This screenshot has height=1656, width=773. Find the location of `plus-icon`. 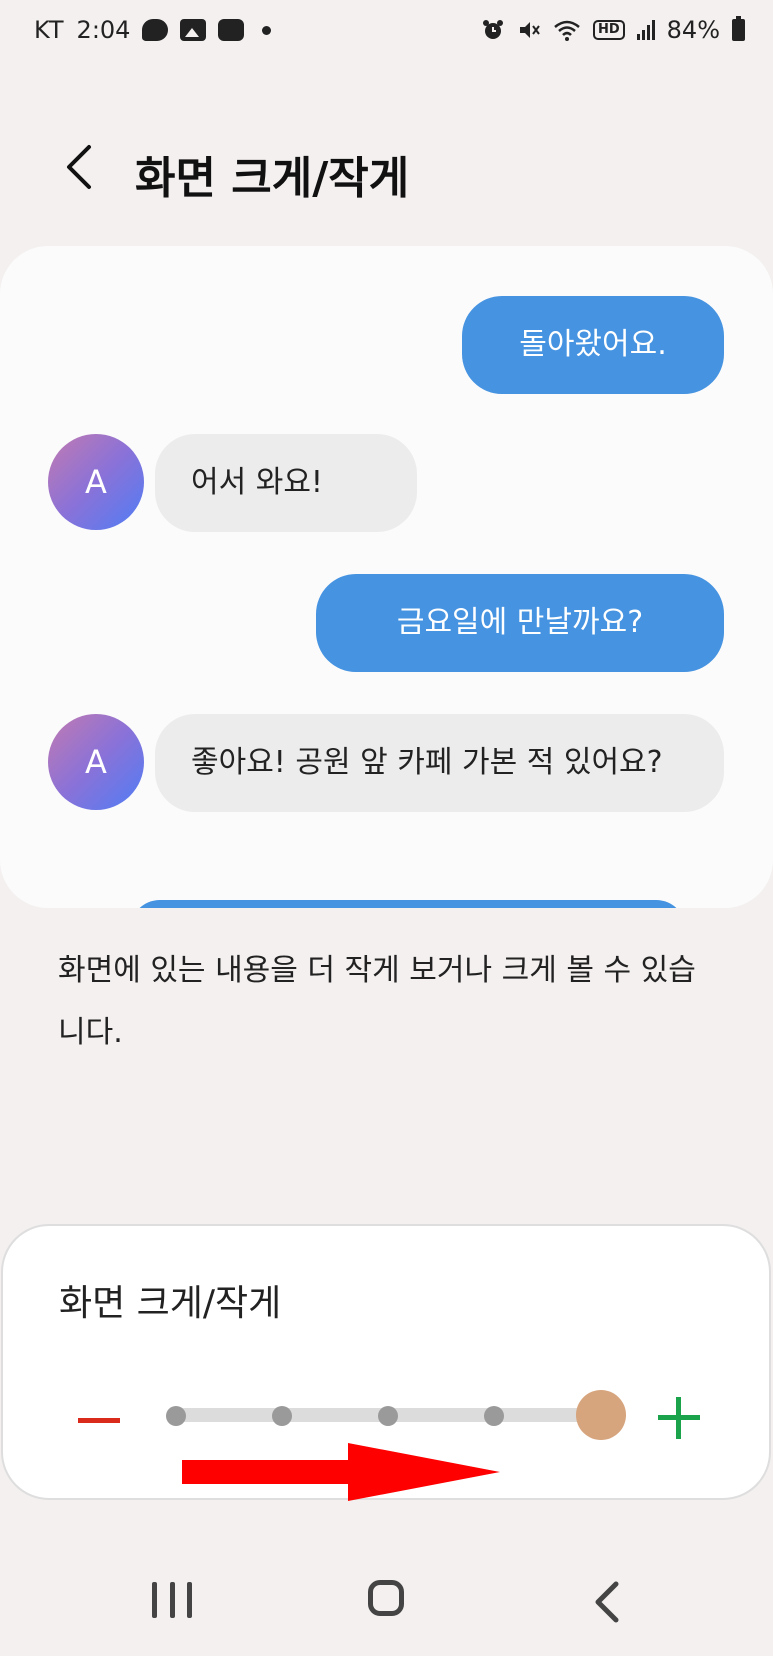

plus-icon is located at coordinates (678, 1418).